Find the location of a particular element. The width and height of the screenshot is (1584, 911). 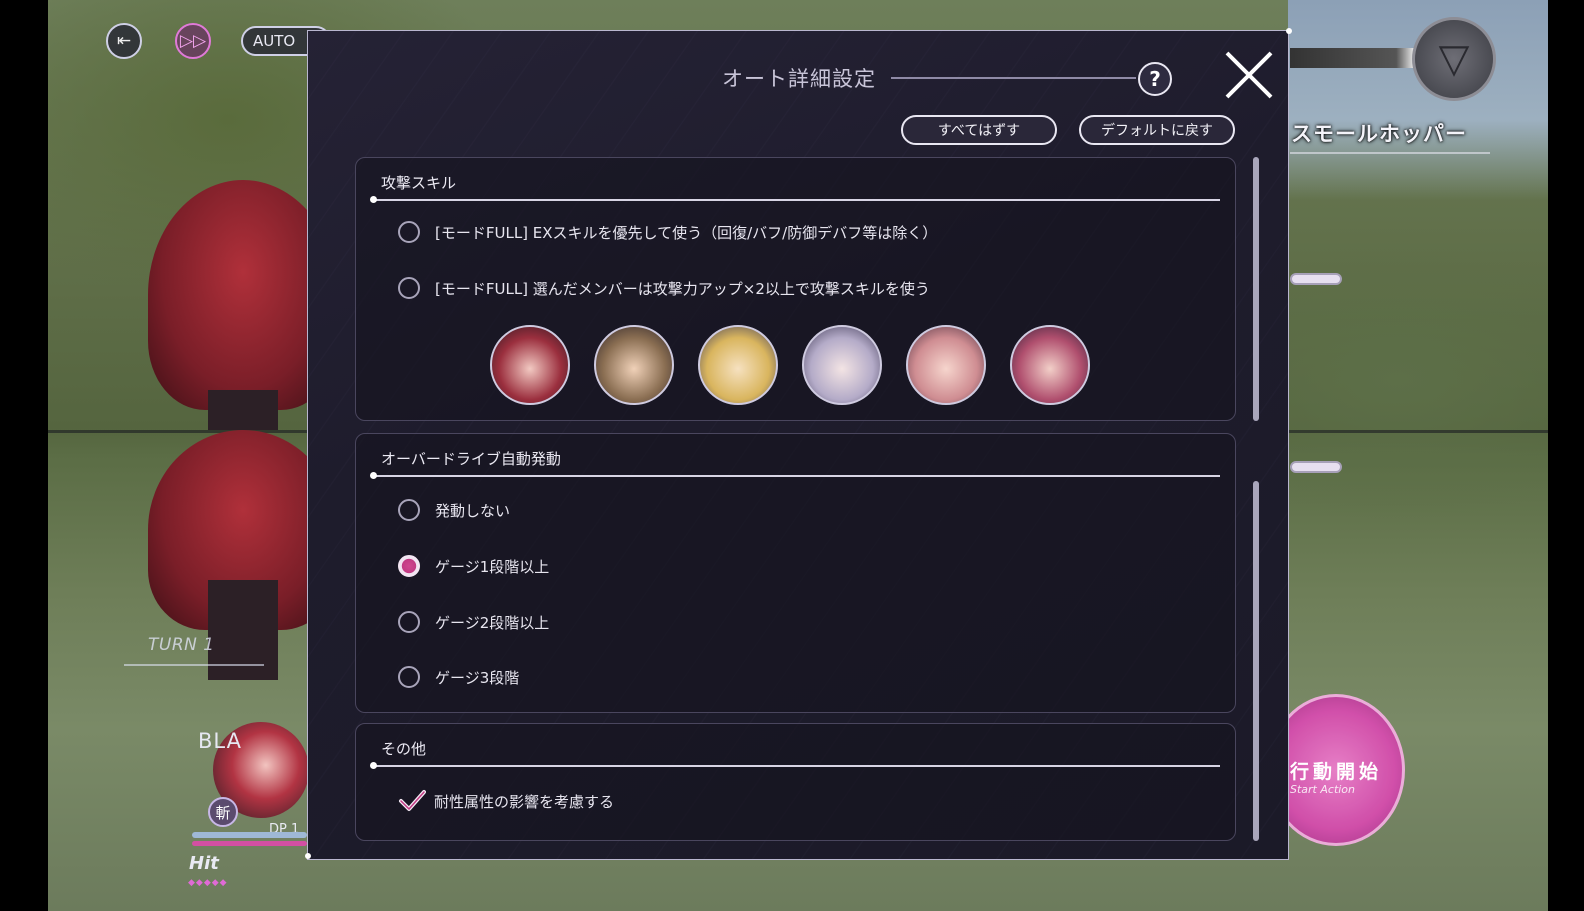

start-action-sublabel: Start Action is located at coordinates (1323, 789).